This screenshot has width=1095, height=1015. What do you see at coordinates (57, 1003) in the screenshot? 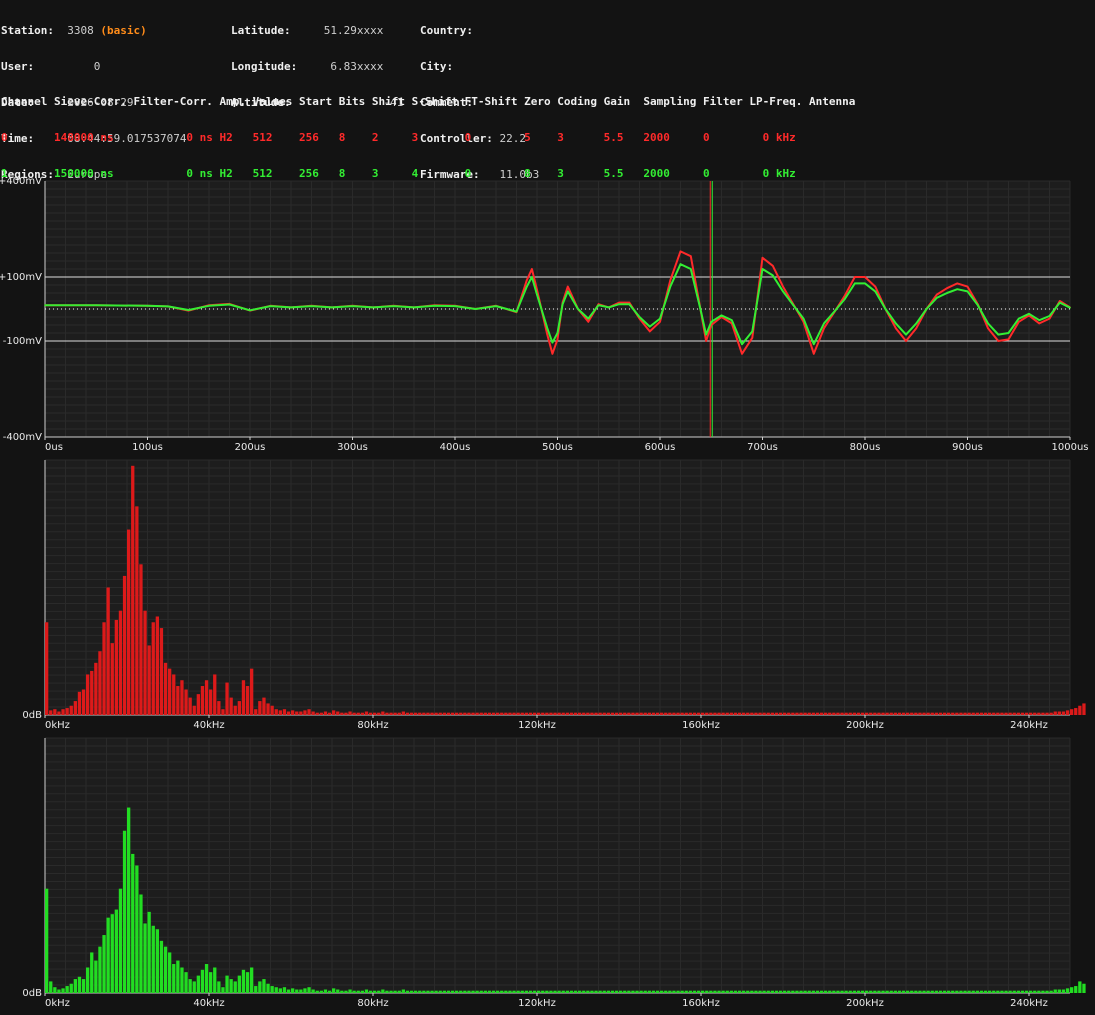
I see `x-tick-label: 0kHz` at bounding box center [57, 1003].